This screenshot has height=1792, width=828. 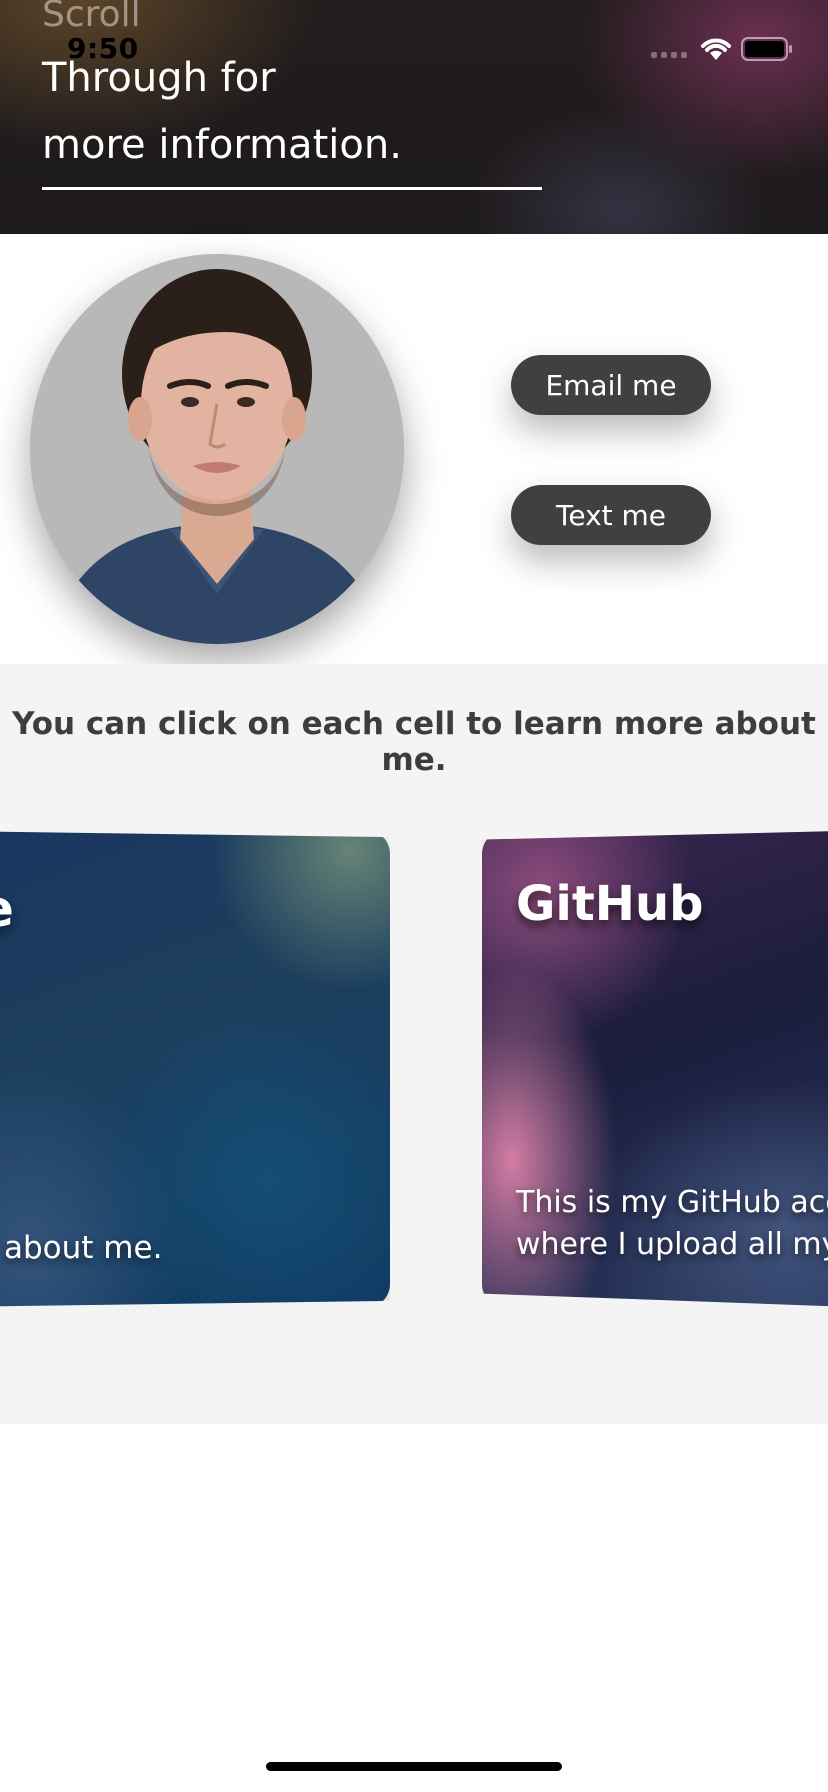 I want to click on header-line-2: more information., so click(x=222, y=145).